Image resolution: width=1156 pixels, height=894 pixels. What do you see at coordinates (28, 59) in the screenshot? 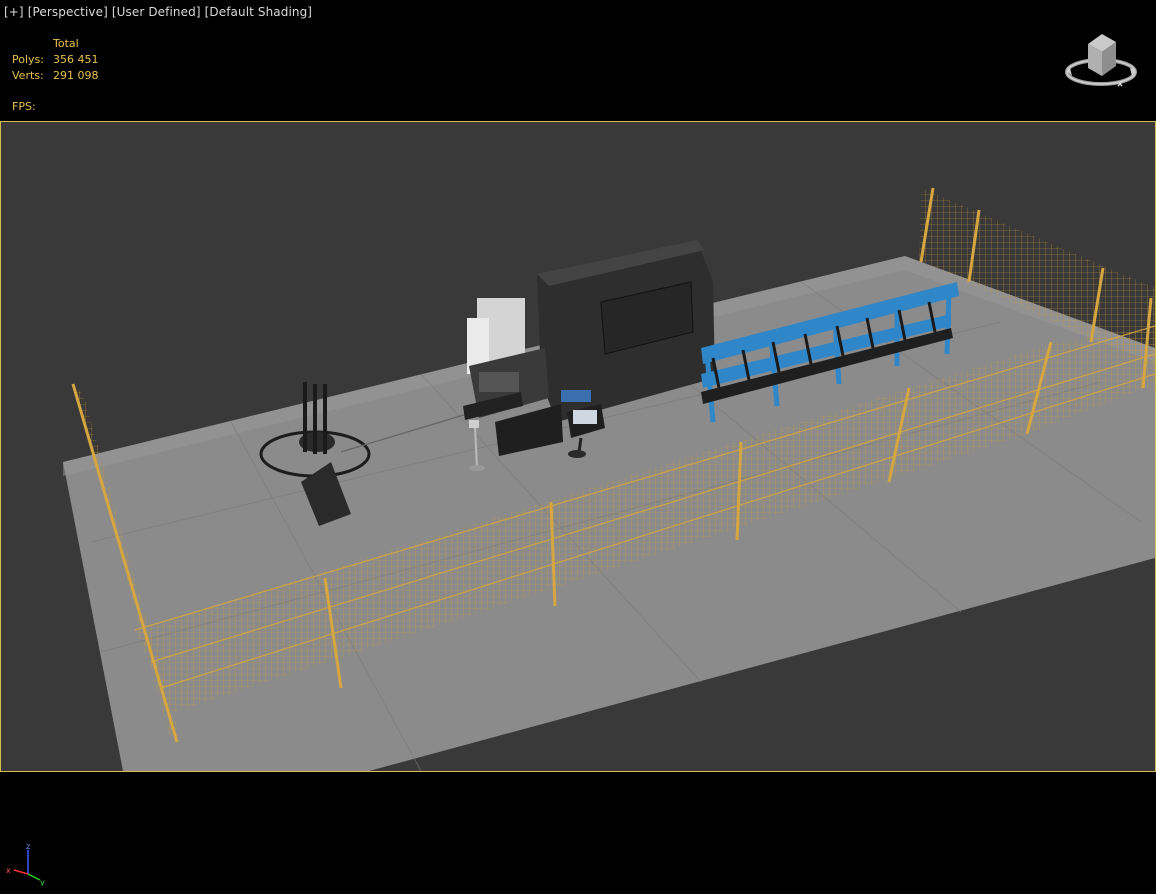
I see `polys-label: Polys:` at bounding box center [28, 59].